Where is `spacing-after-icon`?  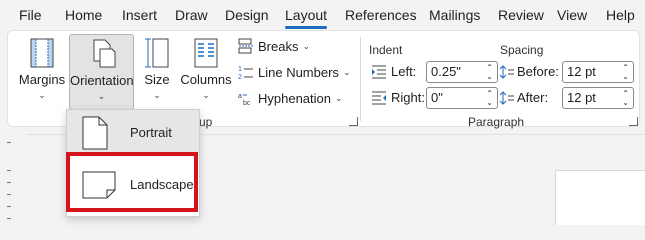
spacing-after-icon is located at coordinates (507, 97).